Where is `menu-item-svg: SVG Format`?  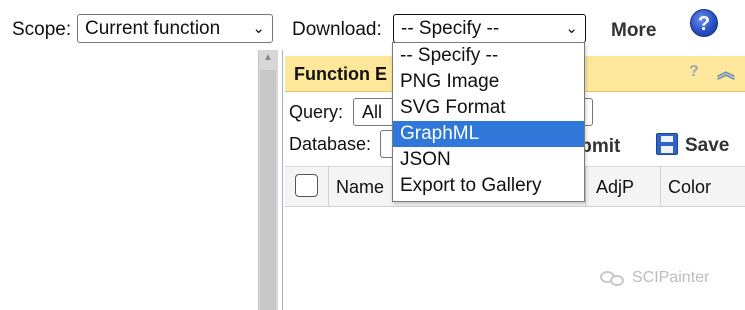 menu-item-svg: SVG Format is located at coordinates (488, 108).